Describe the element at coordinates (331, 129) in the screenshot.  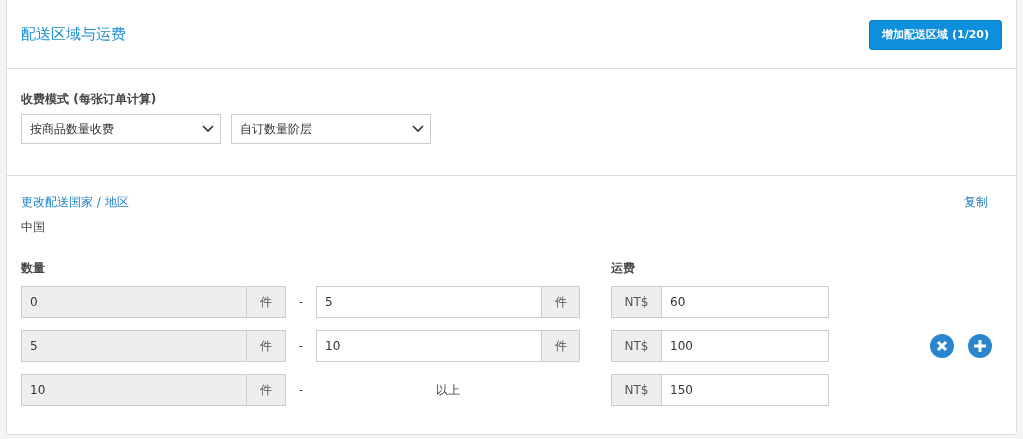
I see `select-dropdown: 自订数量阶层` at that location.